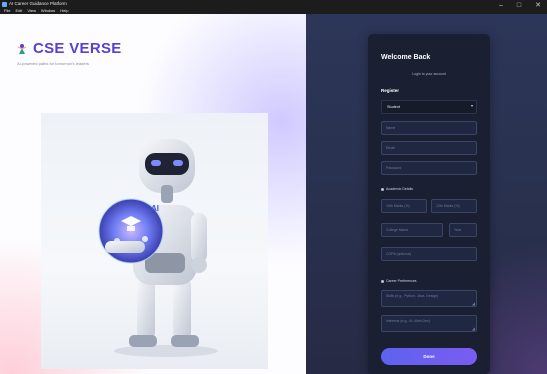 The height and width of the screenshot is (374, 547). Describe the element at coordinates (408, 321) in the screenshot. I see `interests-placeholder: Interests (e.g., AI, Web Dev)` at that location.